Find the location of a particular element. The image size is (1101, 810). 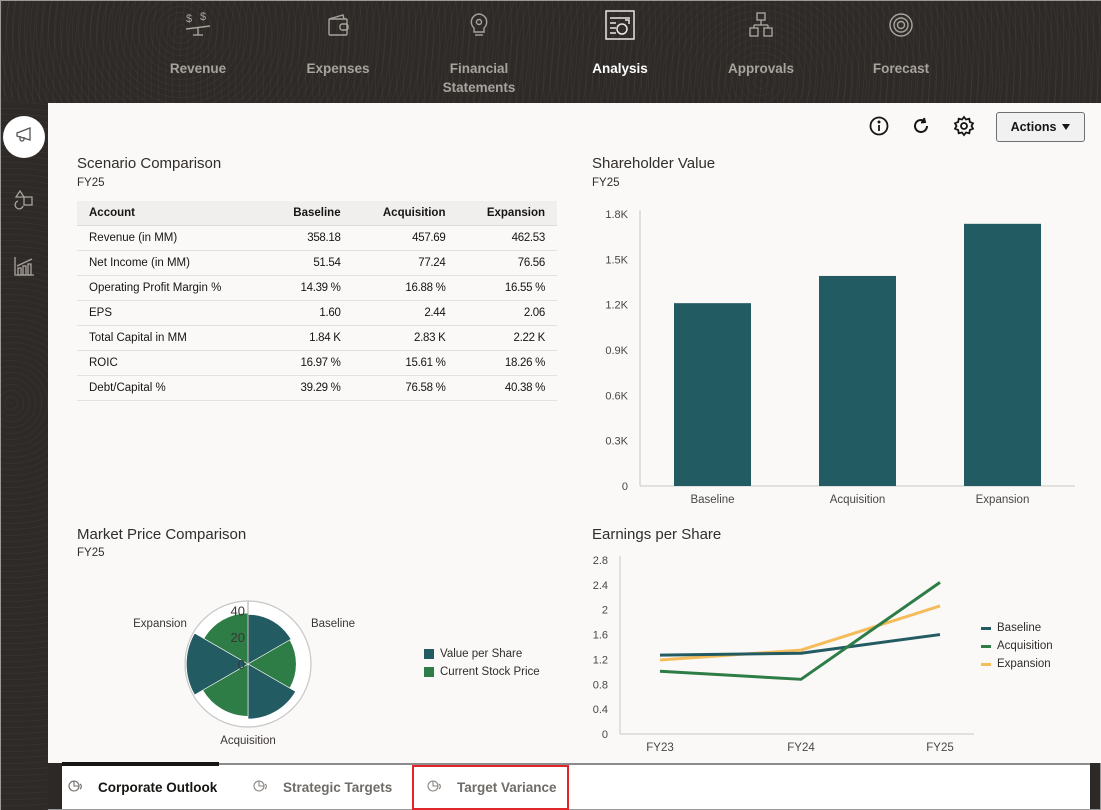

megaphone-icon is located at coordinates (24, 137).